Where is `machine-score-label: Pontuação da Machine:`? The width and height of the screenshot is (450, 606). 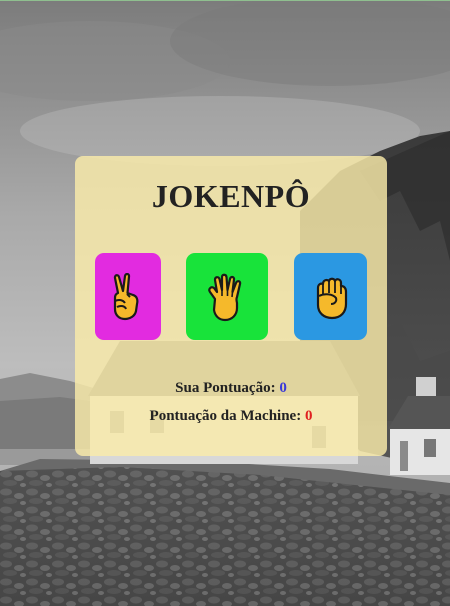
machine-score-label: Pontuação da Machine: is located at coordinates (225, 416).